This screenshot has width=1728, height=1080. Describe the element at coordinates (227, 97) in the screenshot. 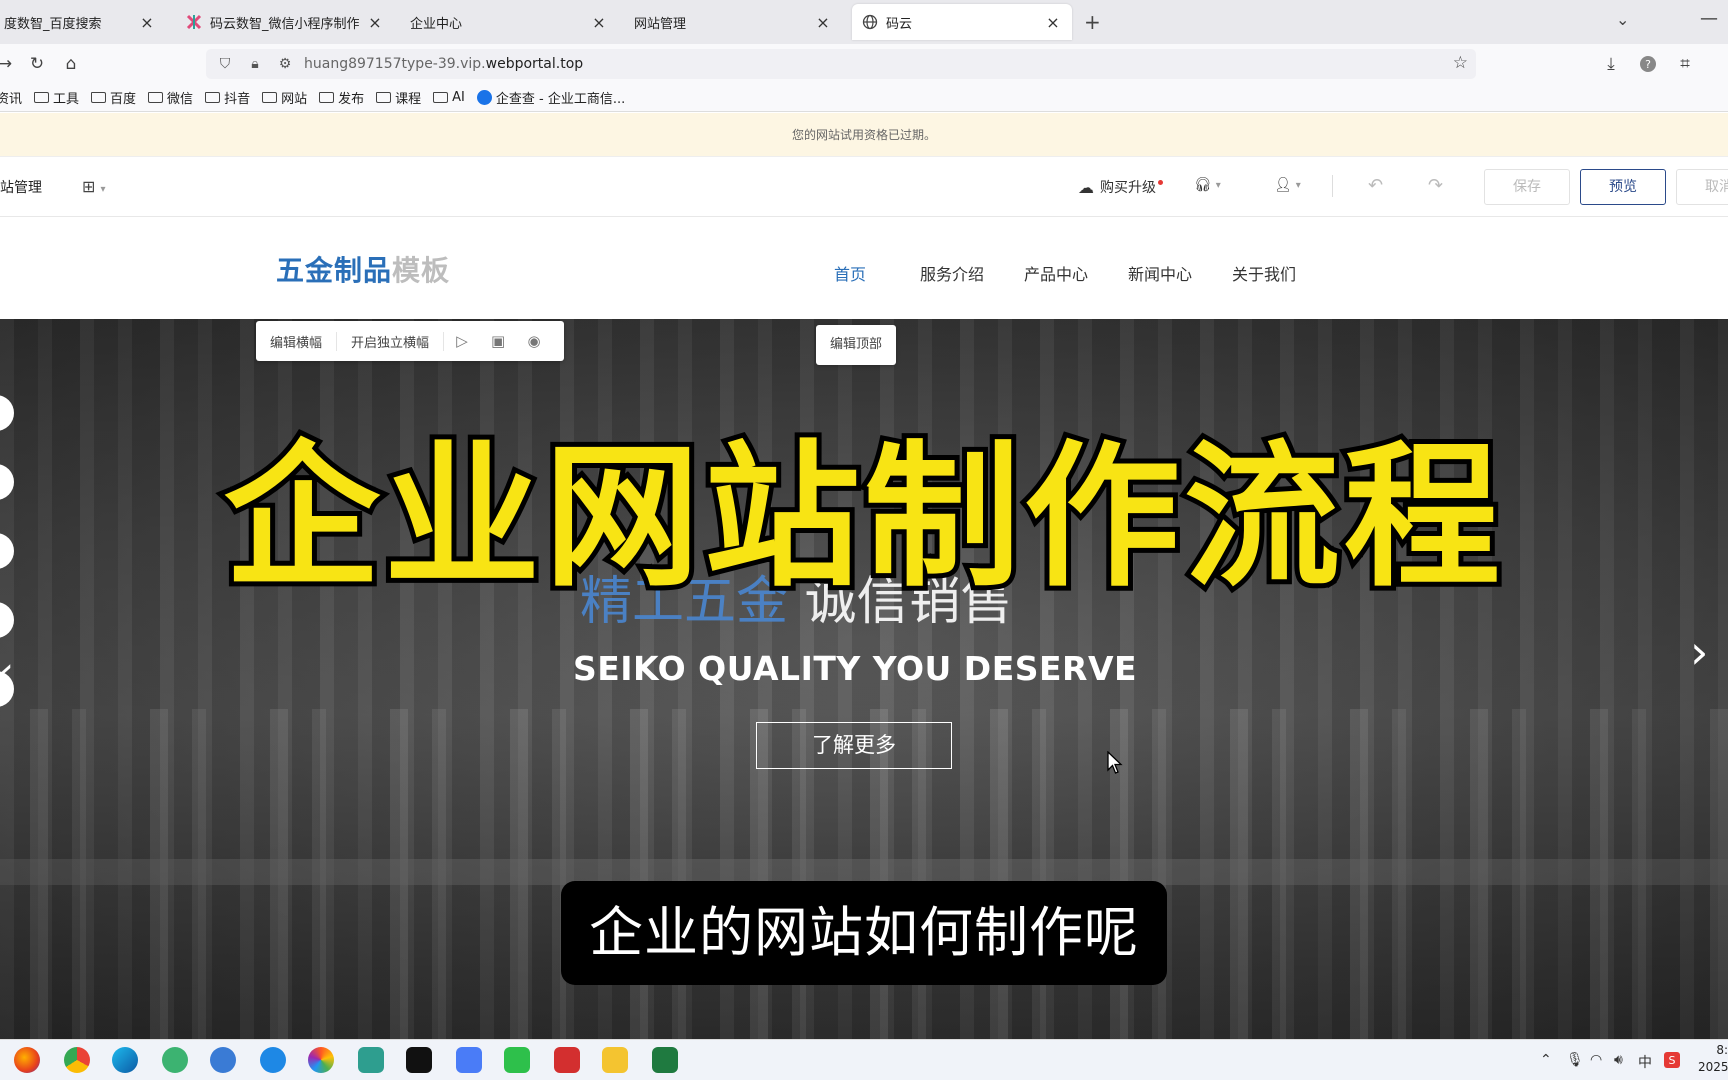

I see `bookmark-folder: 抖音` at that location.